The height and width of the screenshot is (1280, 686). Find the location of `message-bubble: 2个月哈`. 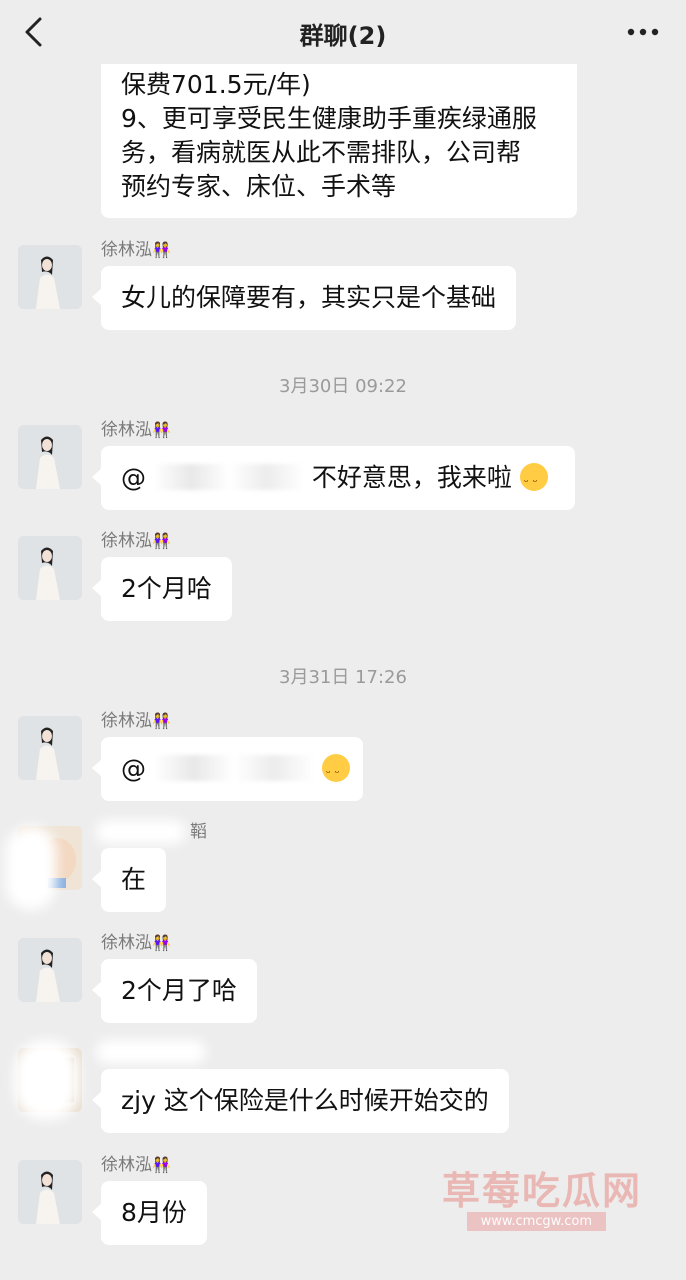

message-bubble: 2个月哈 is located at coordinates (162, 589).